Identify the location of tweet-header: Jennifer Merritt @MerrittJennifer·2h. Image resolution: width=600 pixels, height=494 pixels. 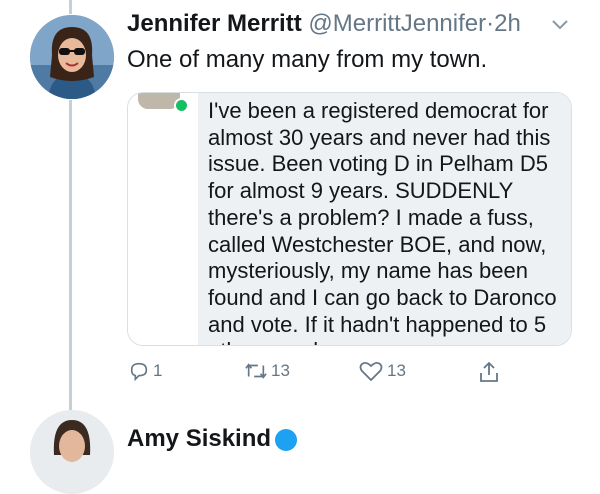
(324, 24).